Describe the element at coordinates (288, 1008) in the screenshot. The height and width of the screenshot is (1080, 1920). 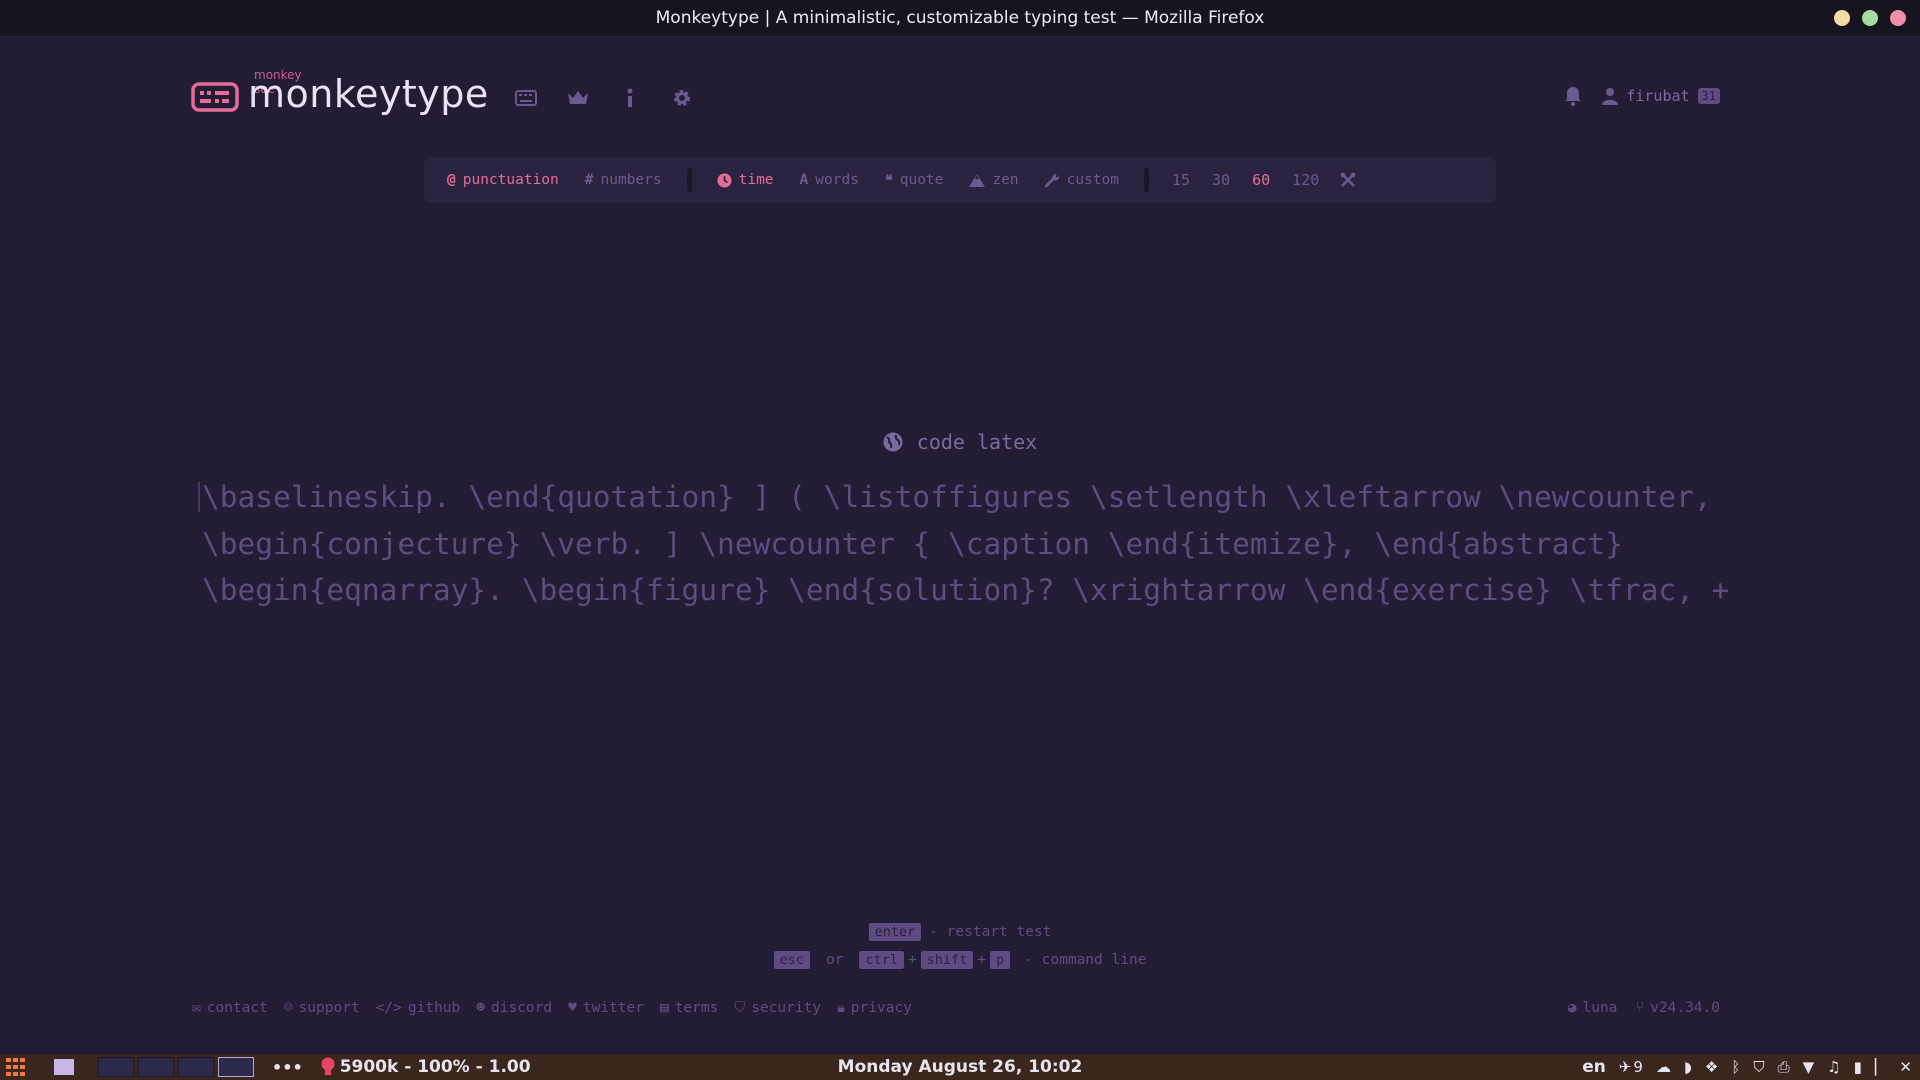
I see `donate-icon: ☺` at that location.